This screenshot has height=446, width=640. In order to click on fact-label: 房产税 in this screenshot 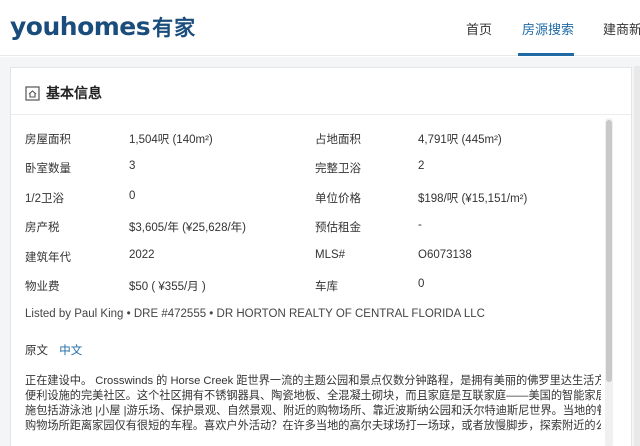, I will do `click(42, 228)`.